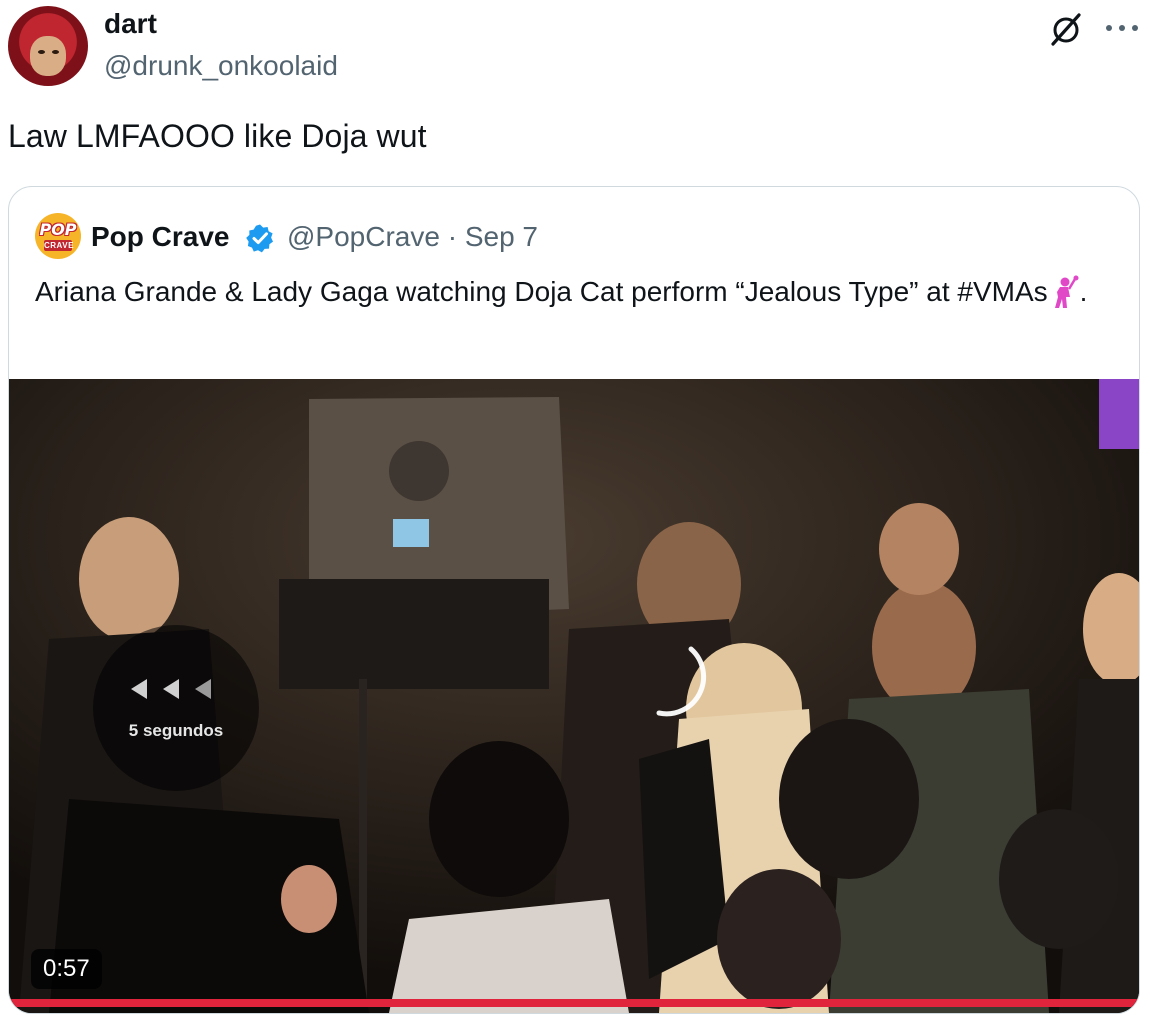  I want to click on author-handle: @drunk_onkoolaid, so click(221, 66).